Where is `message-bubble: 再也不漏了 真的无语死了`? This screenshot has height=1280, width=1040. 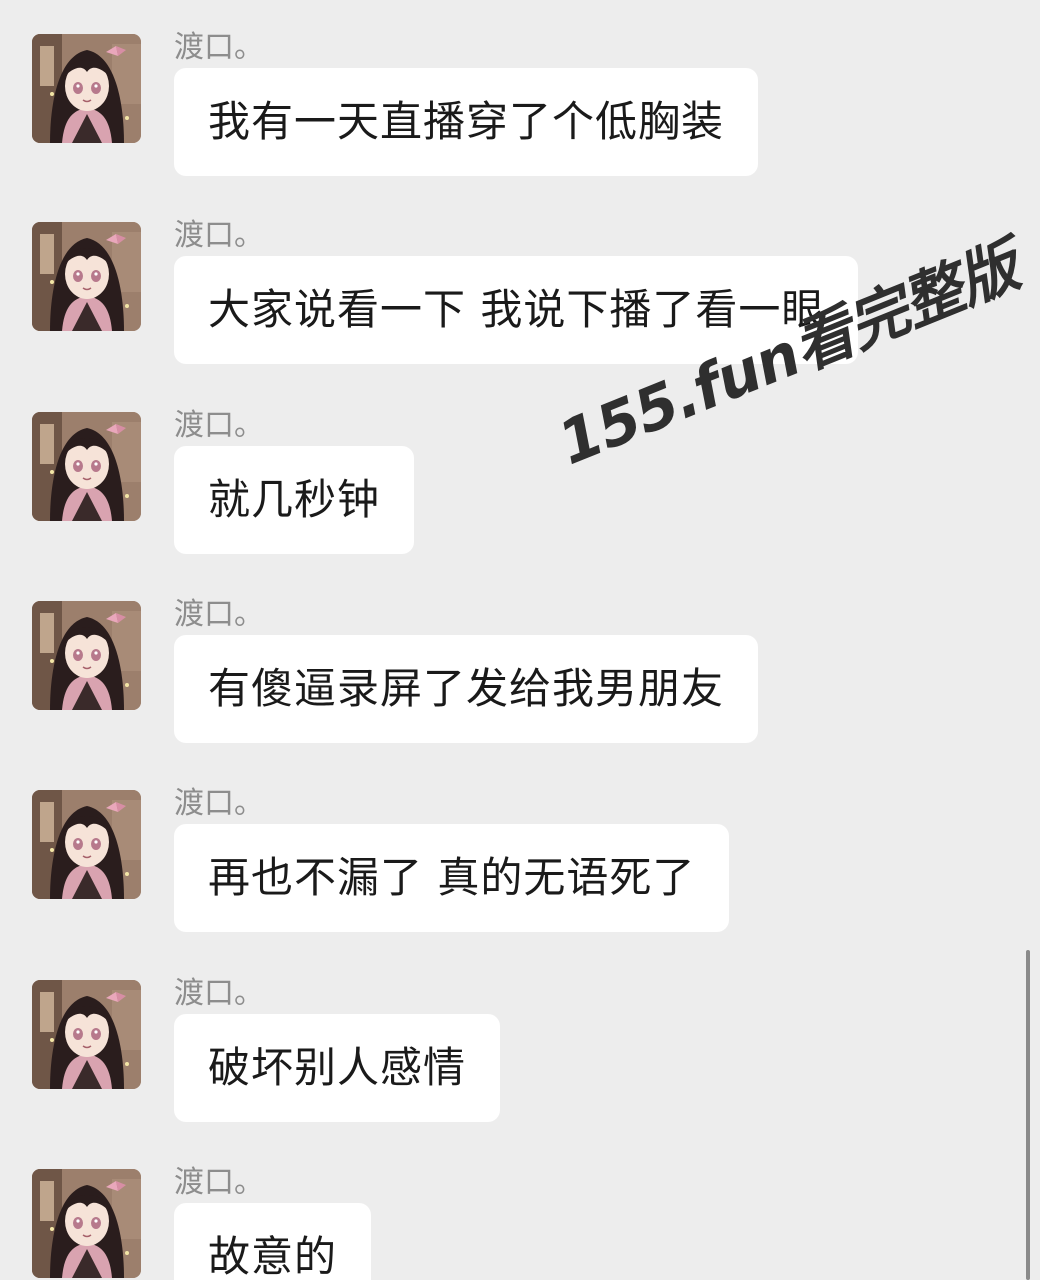 message-bubble: 再也不漏了 真的无语死了 is located at coordinates (452, 878).